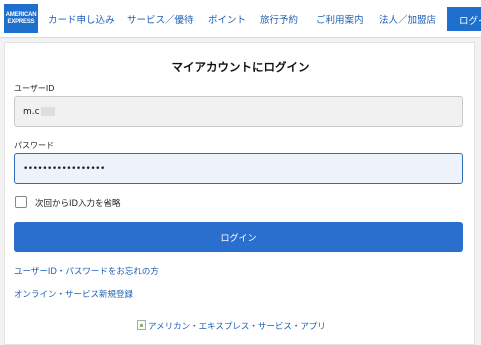 Image resolution: width=481 pixels, height=345 pixels. What do you see at coordinates (464, 19) in the screenshot?
I see `nav-login-button: ログイン` at bounding box center [464, 19].